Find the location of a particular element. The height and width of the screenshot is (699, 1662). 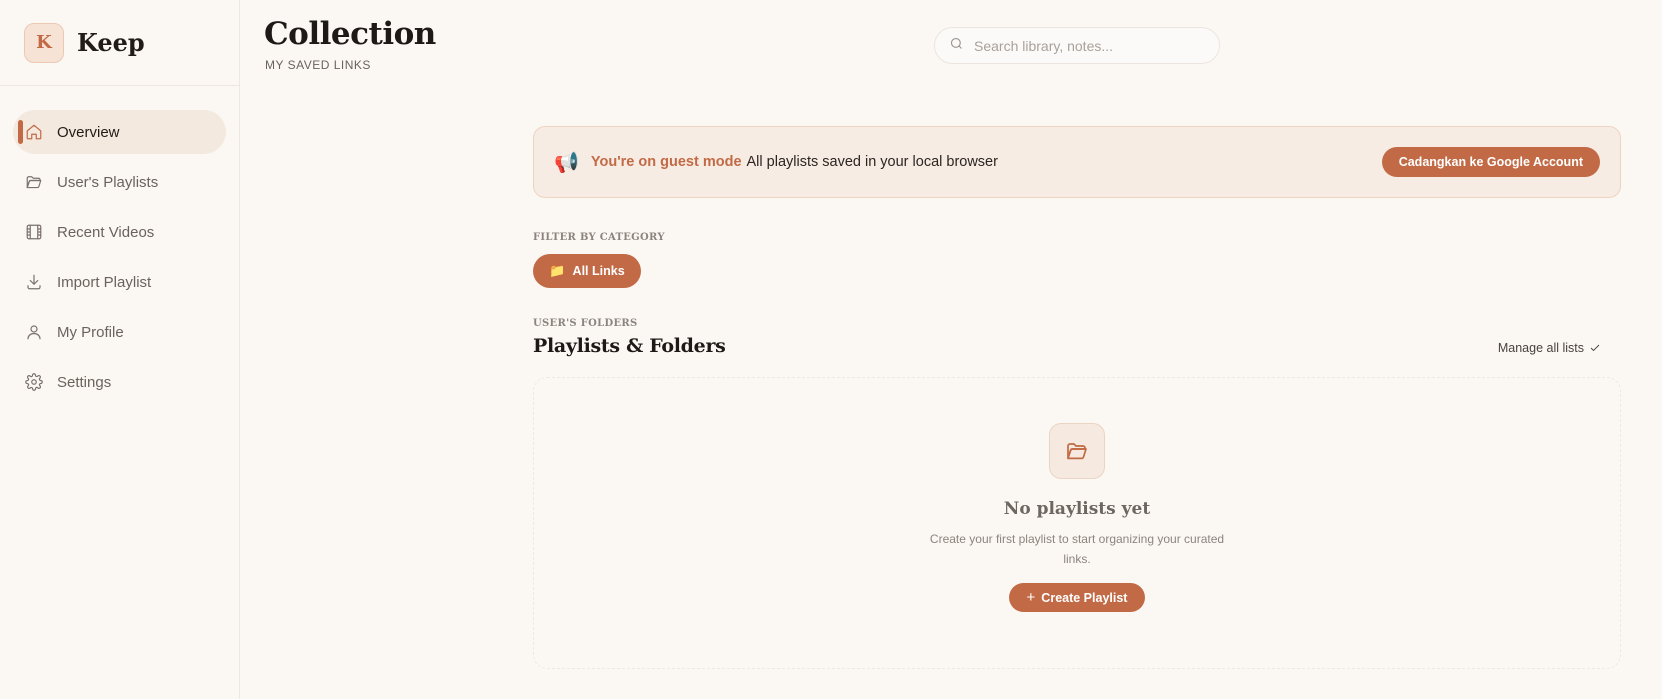

banner-strong-text: You're on guest mode is located at coordinates (666, 162).